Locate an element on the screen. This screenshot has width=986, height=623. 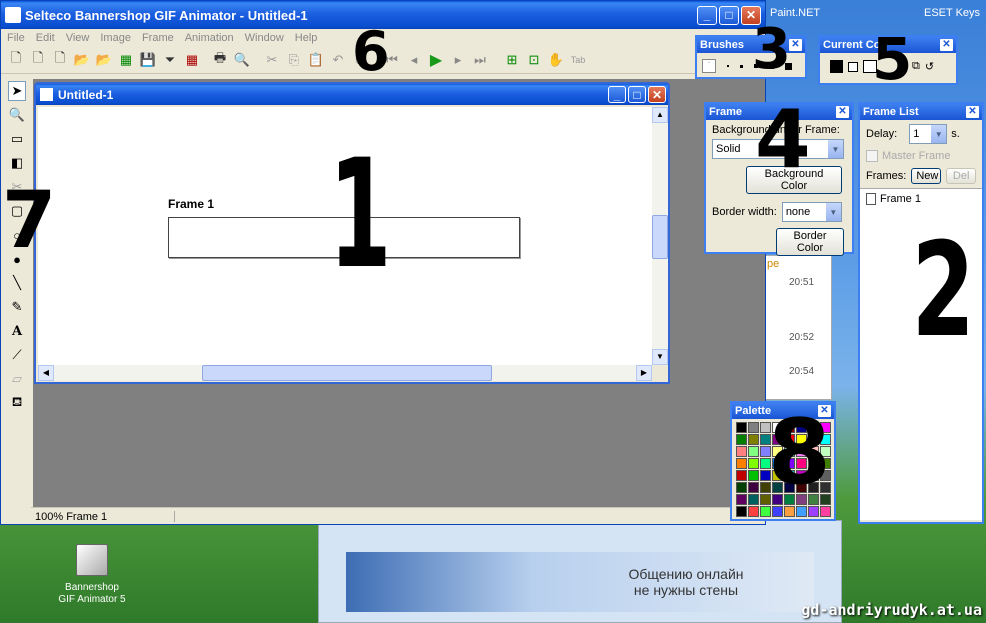
document-title: Untitled-1 is located at coordinates (86, 94).